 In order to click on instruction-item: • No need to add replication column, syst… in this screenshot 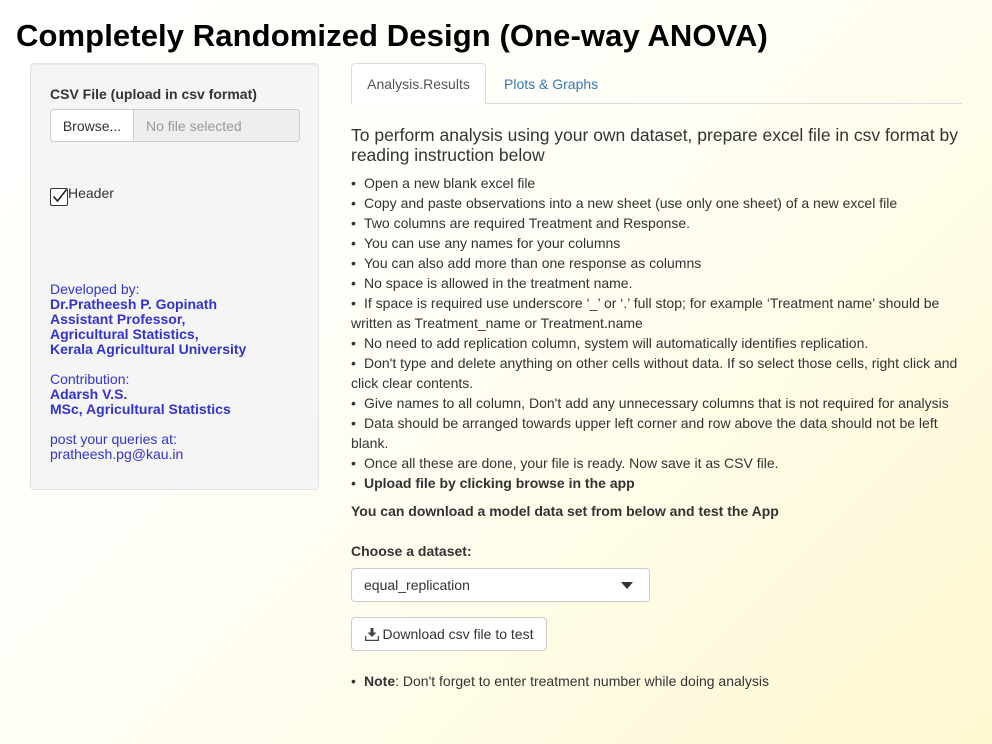, I will do `click(610, 343)`.